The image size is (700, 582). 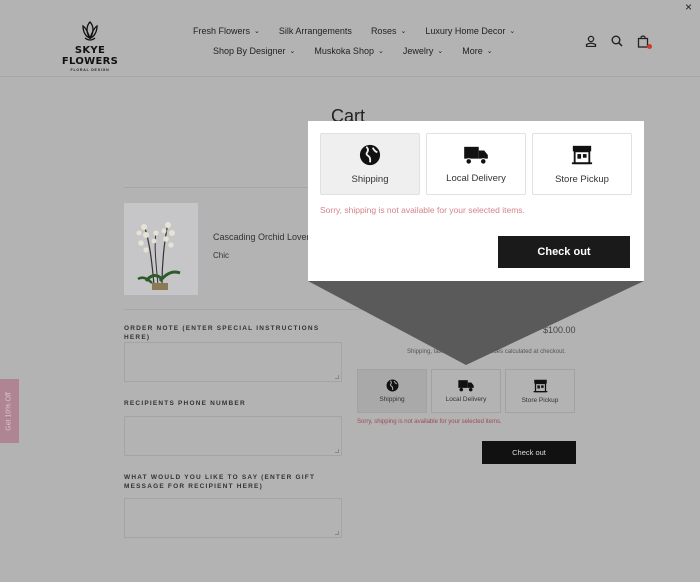 I want to click on order-note-input, so click(x=233, y=362).